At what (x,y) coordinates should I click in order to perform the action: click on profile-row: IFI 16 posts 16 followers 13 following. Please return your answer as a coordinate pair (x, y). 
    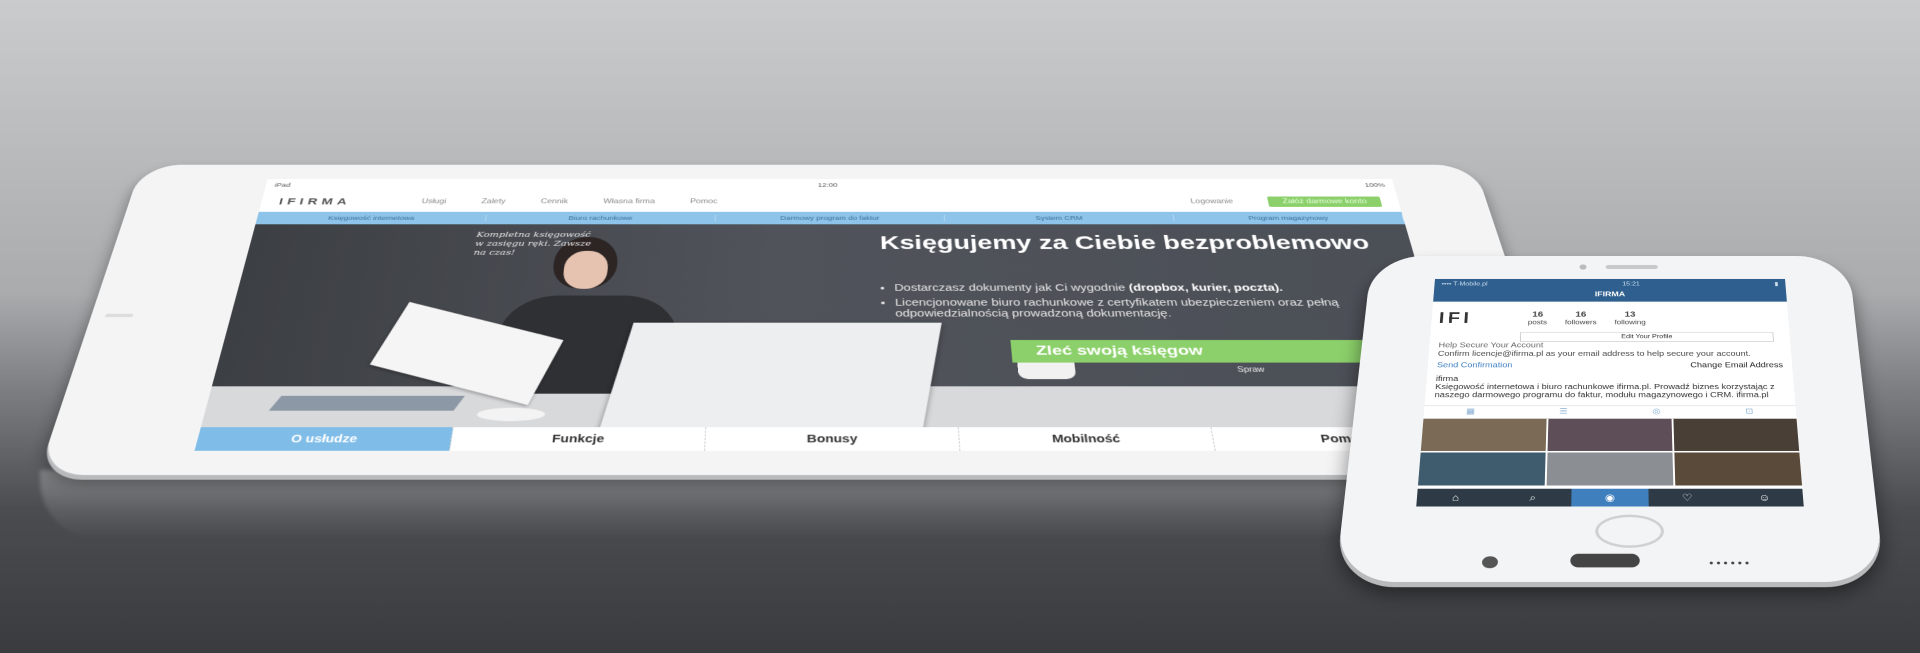
    Looking at the image, I should click on (1609, 318).